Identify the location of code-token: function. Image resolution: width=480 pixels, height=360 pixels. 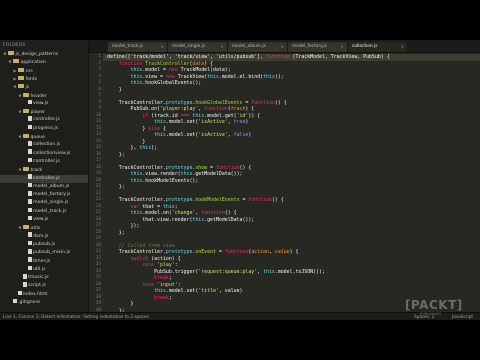
(213, 213).